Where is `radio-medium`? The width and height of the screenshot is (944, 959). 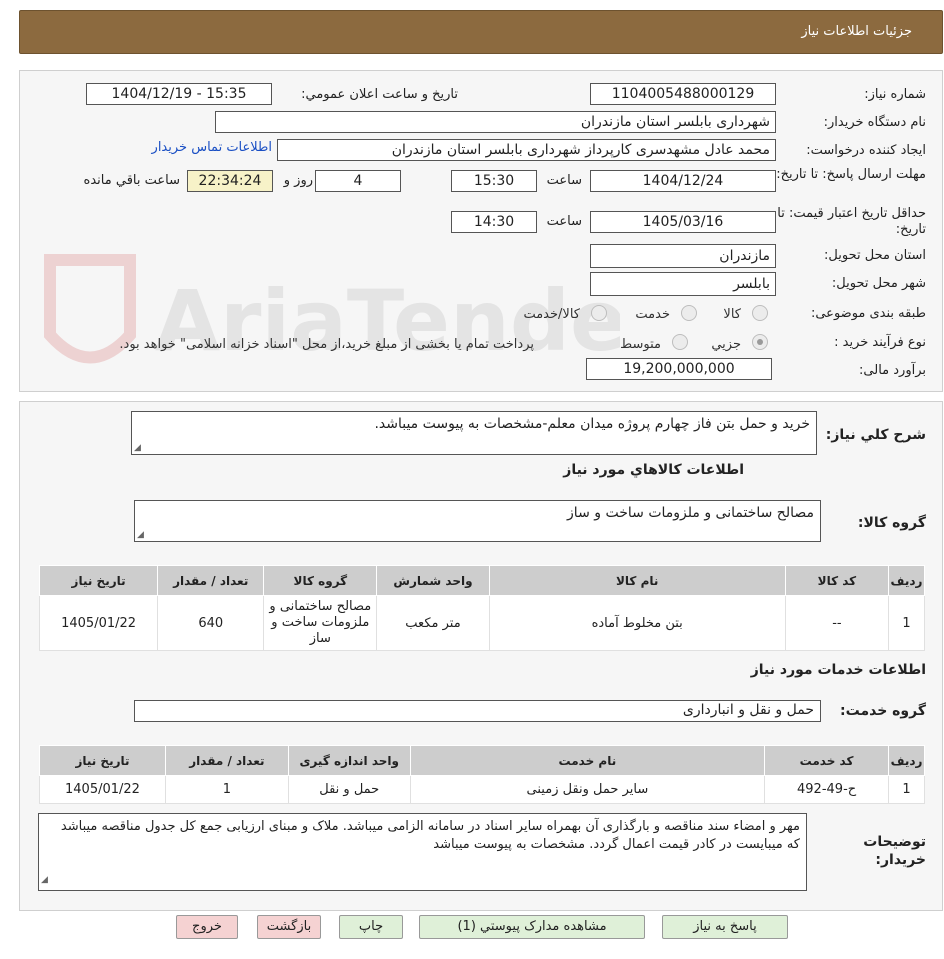
radio-medium is located at coordinates (680, 342).